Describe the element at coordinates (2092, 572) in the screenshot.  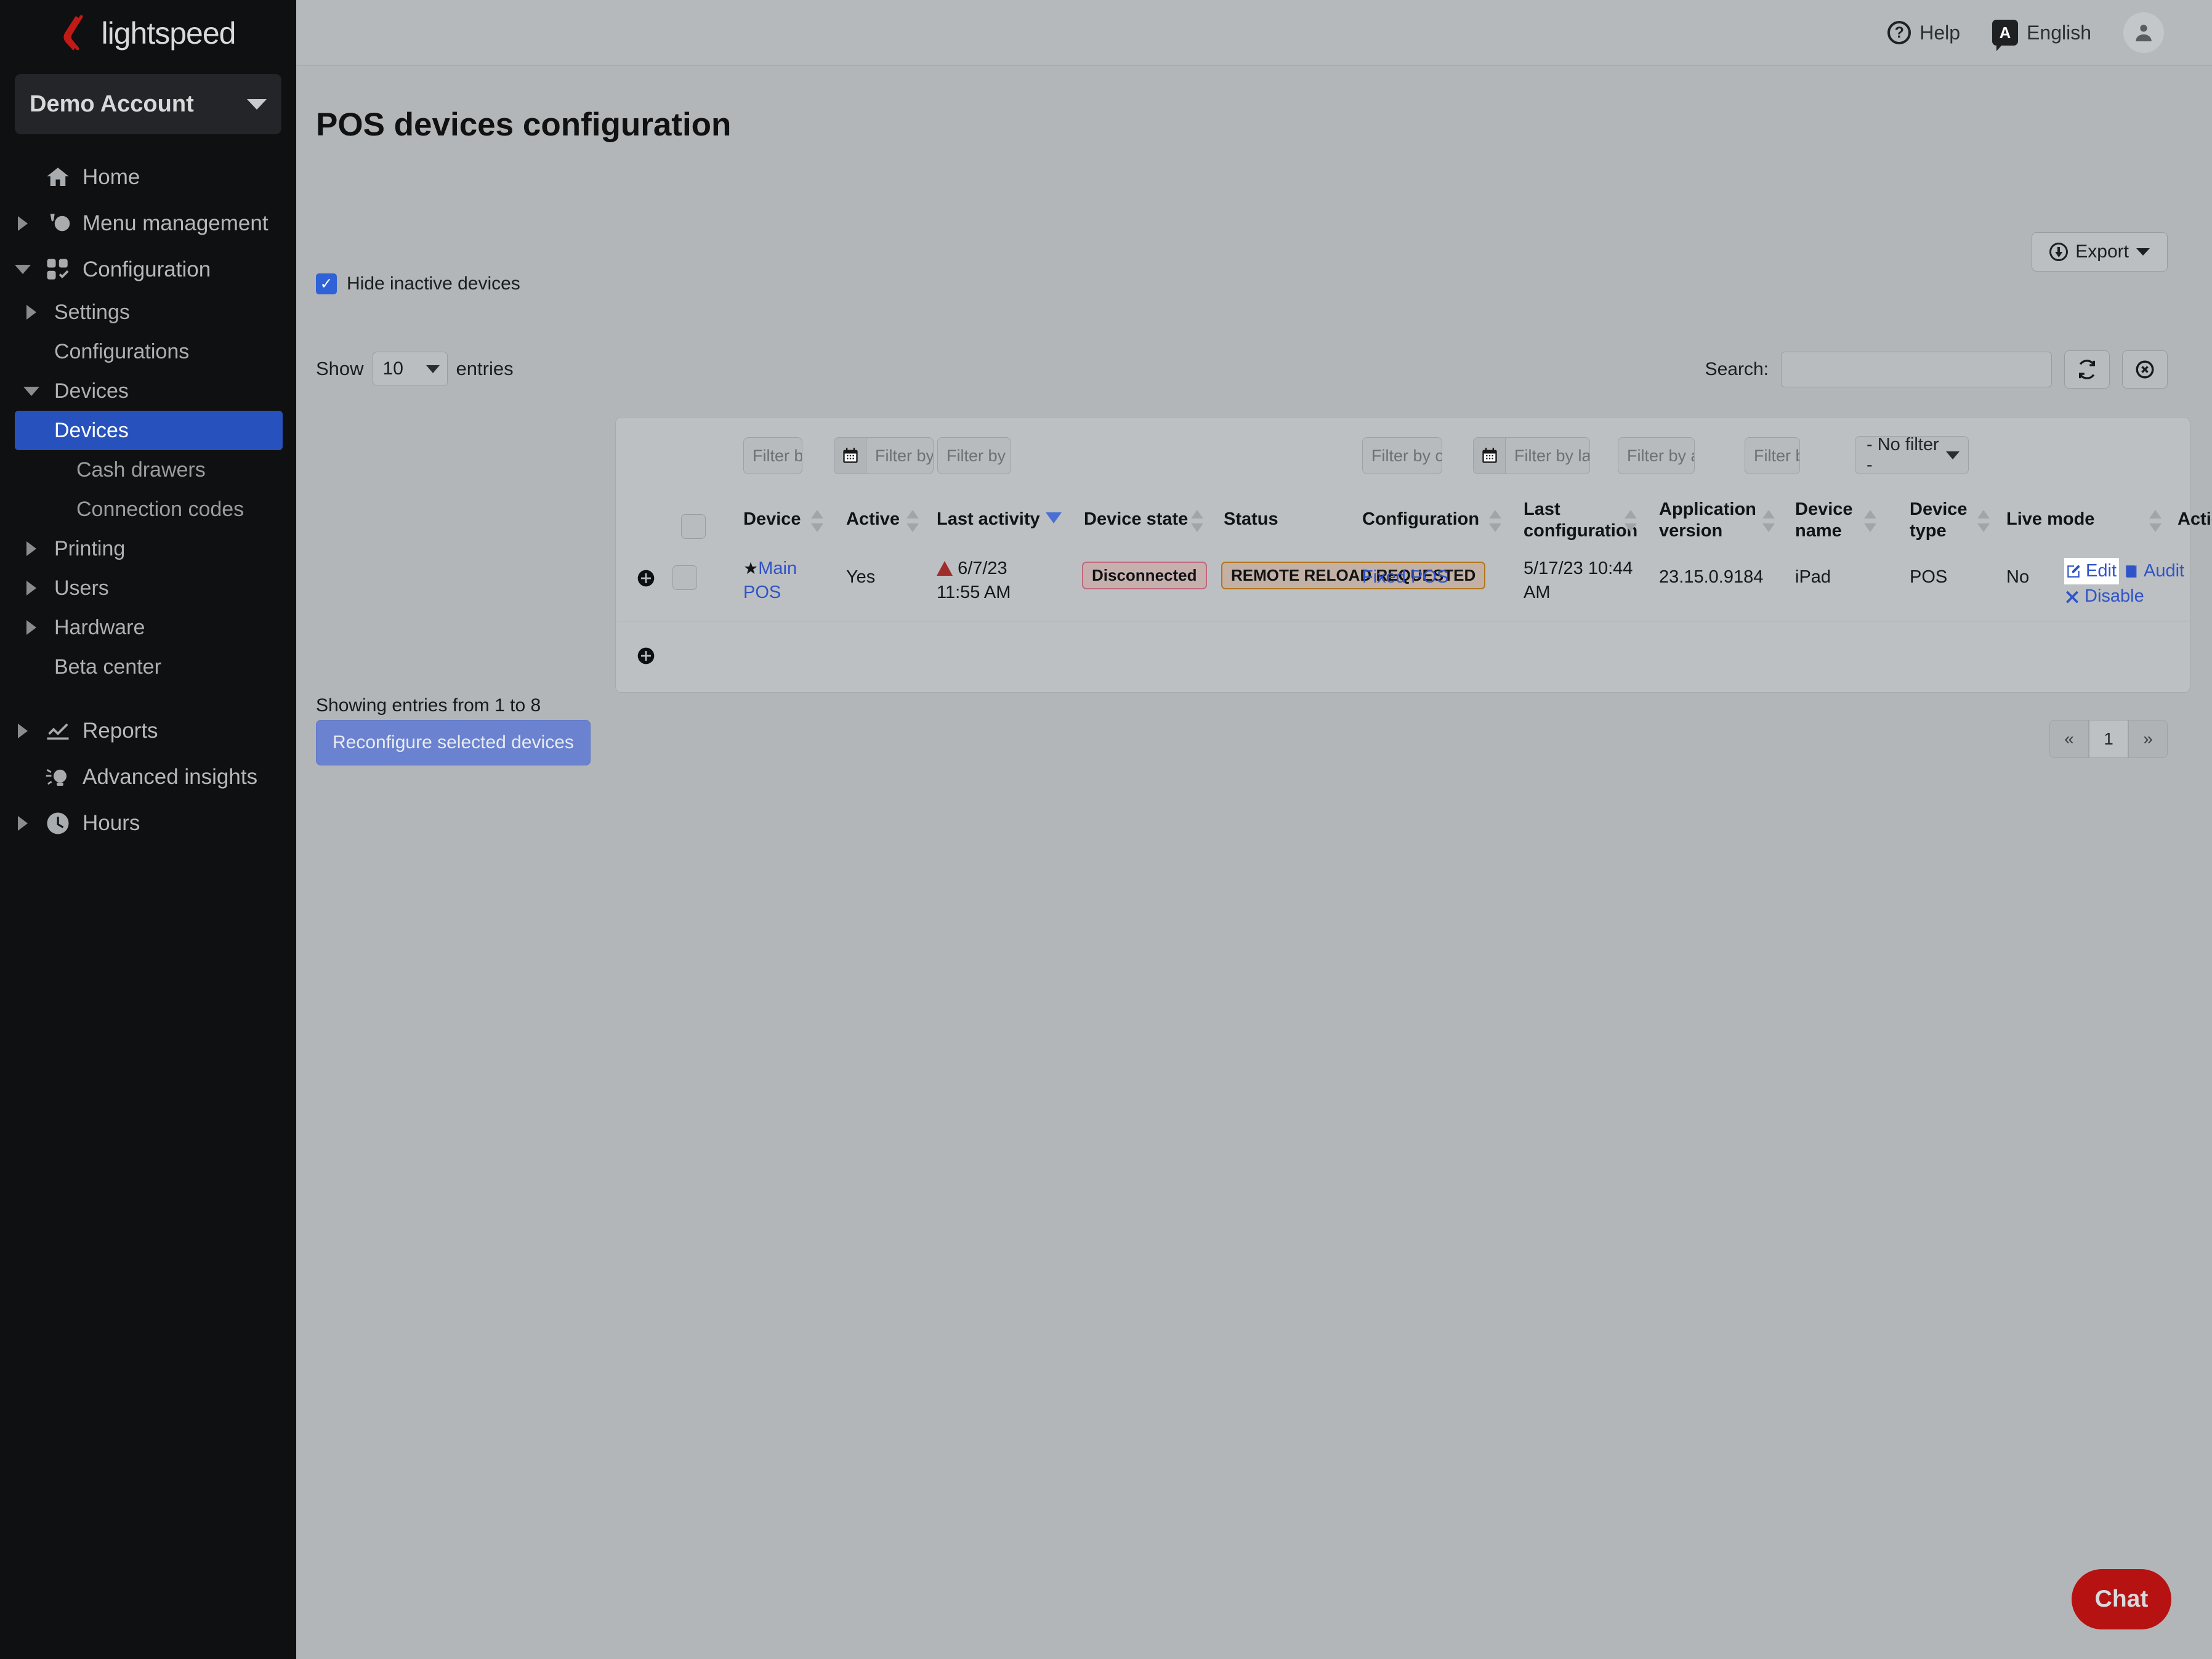
I see `edit-action: Edit` at that location.